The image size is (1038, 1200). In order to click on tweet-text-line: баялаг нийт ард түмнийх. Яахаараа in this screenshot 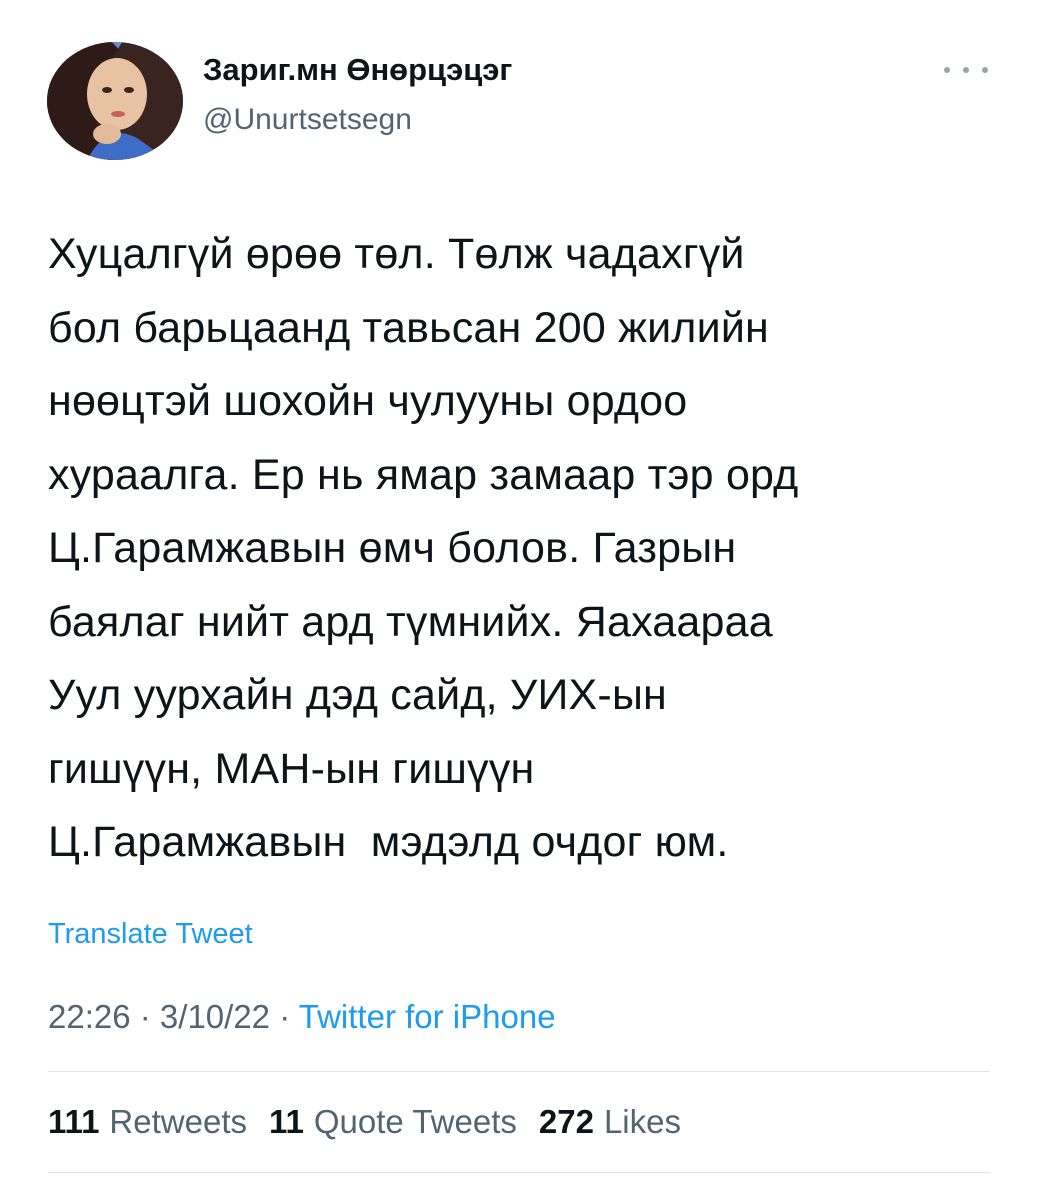, I will do `click(410, 621)`.